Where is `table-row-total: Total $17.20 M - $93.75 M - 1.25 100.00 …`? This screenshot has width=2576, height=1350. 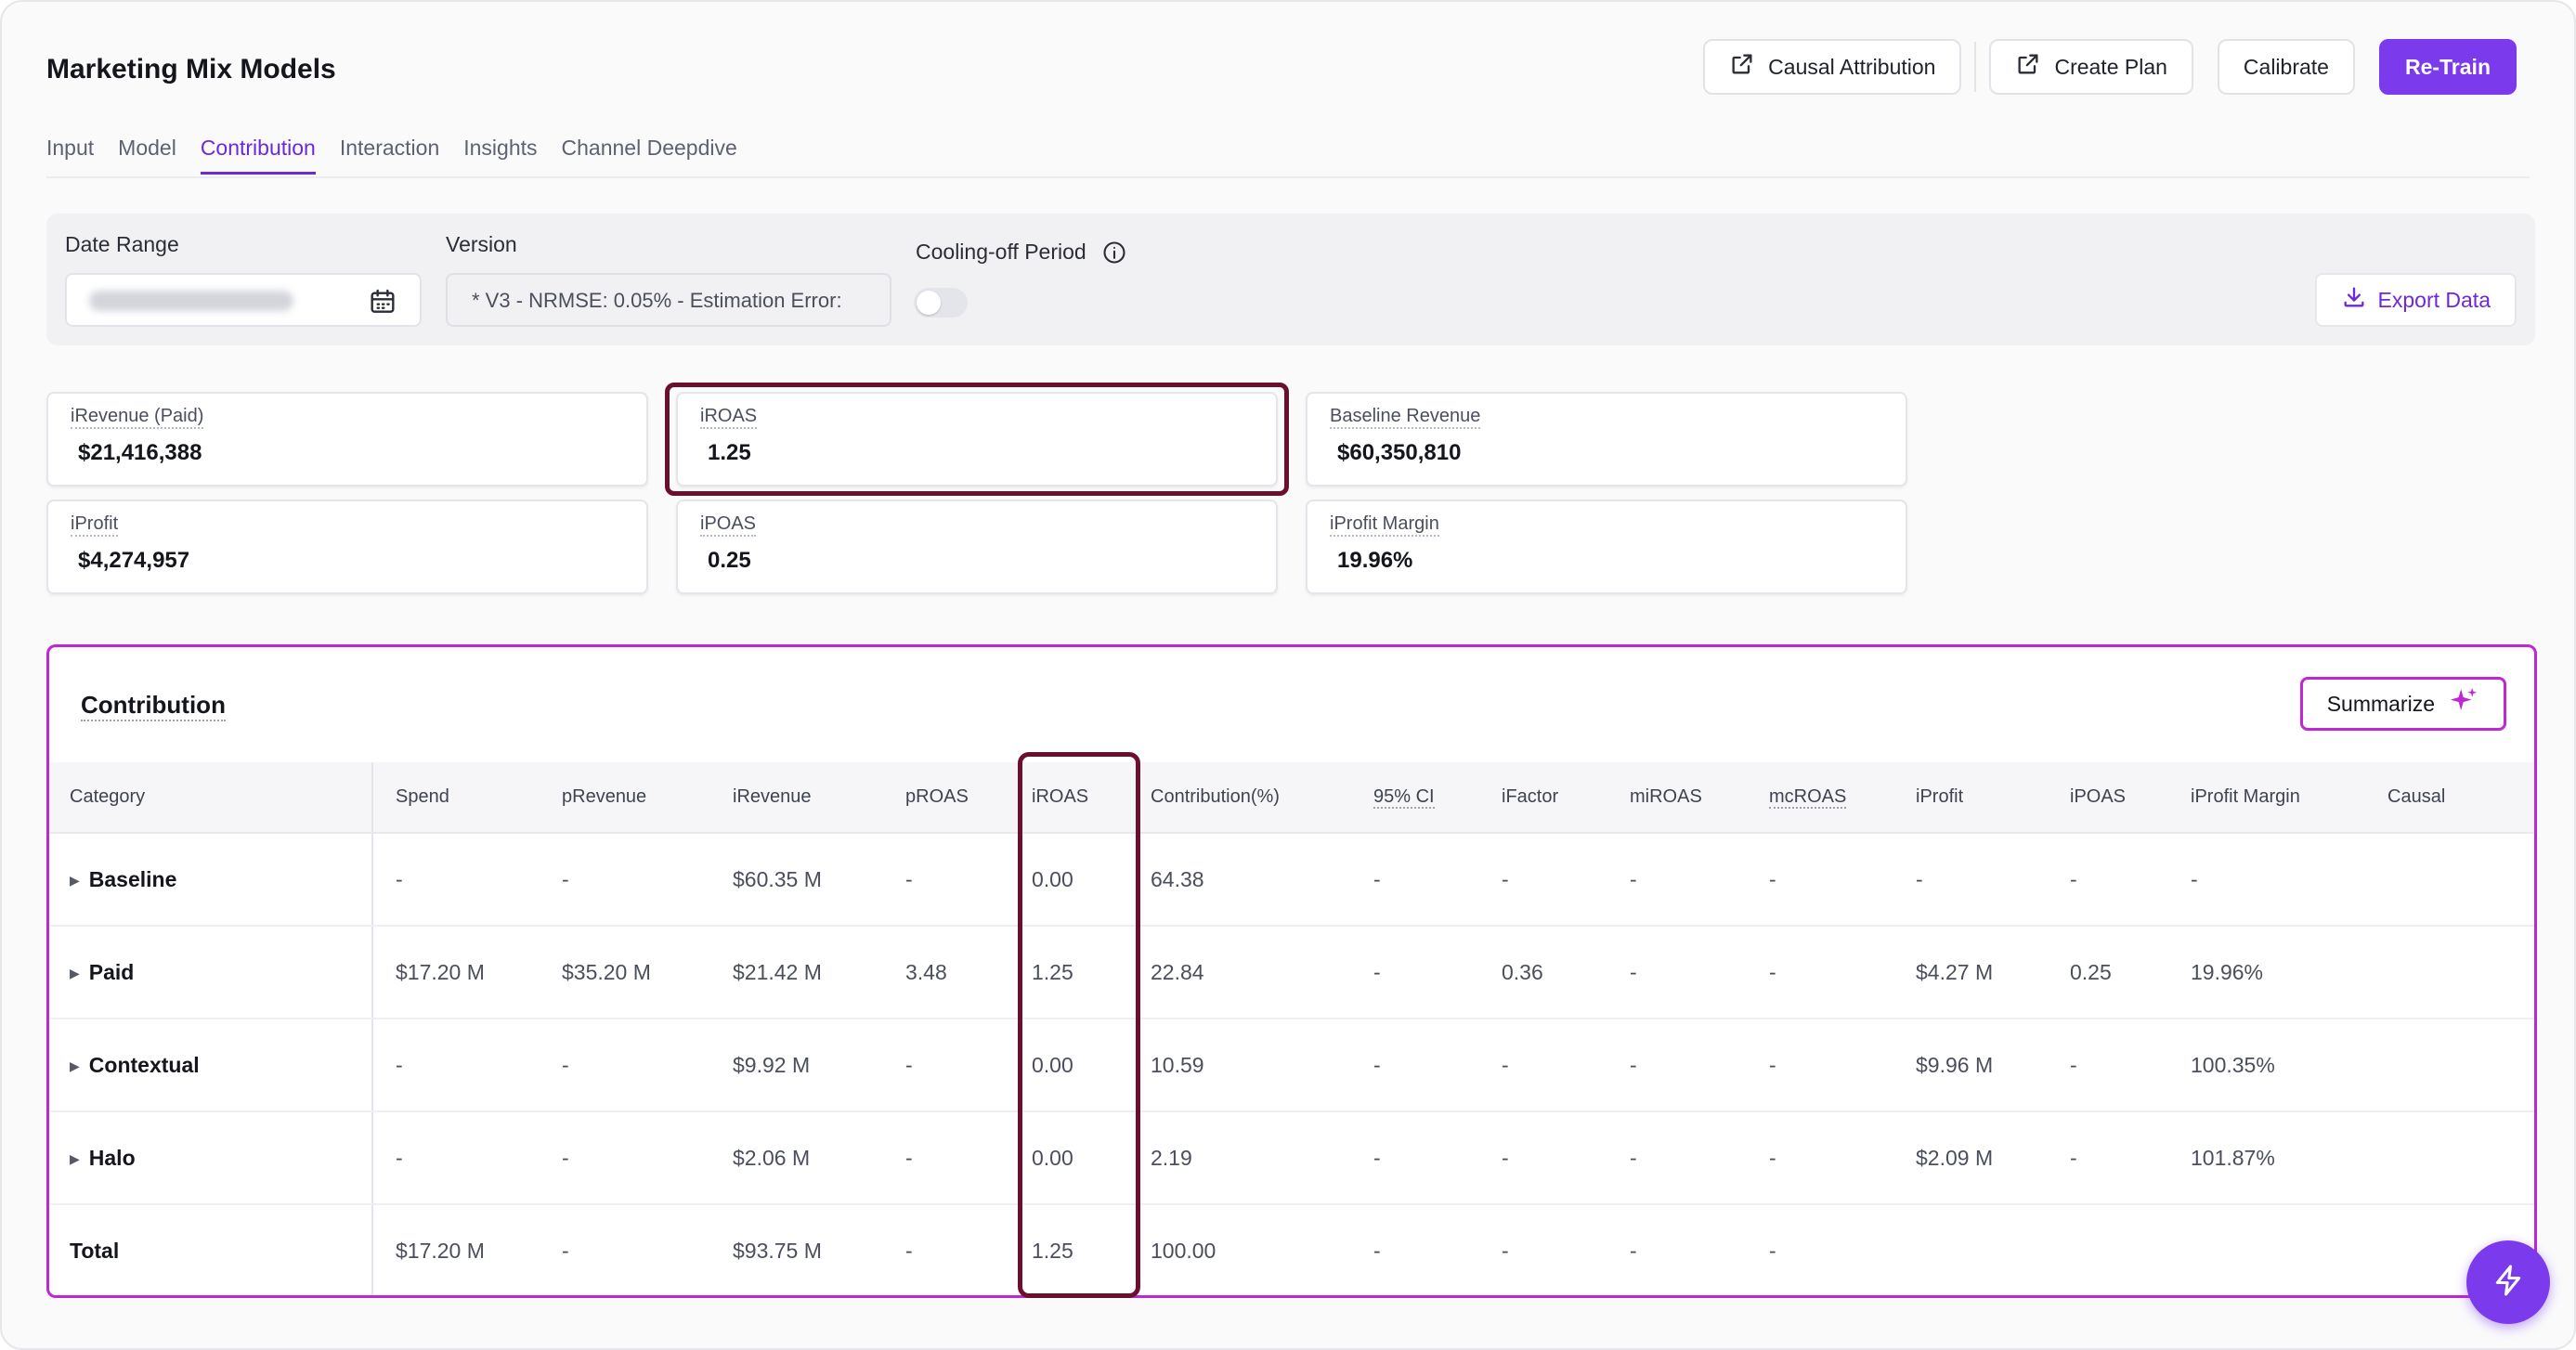 table-row-total: Total $17.20 M - $93.75 M - 1.25 100.00 … is located at coordinates (1291, 1249).